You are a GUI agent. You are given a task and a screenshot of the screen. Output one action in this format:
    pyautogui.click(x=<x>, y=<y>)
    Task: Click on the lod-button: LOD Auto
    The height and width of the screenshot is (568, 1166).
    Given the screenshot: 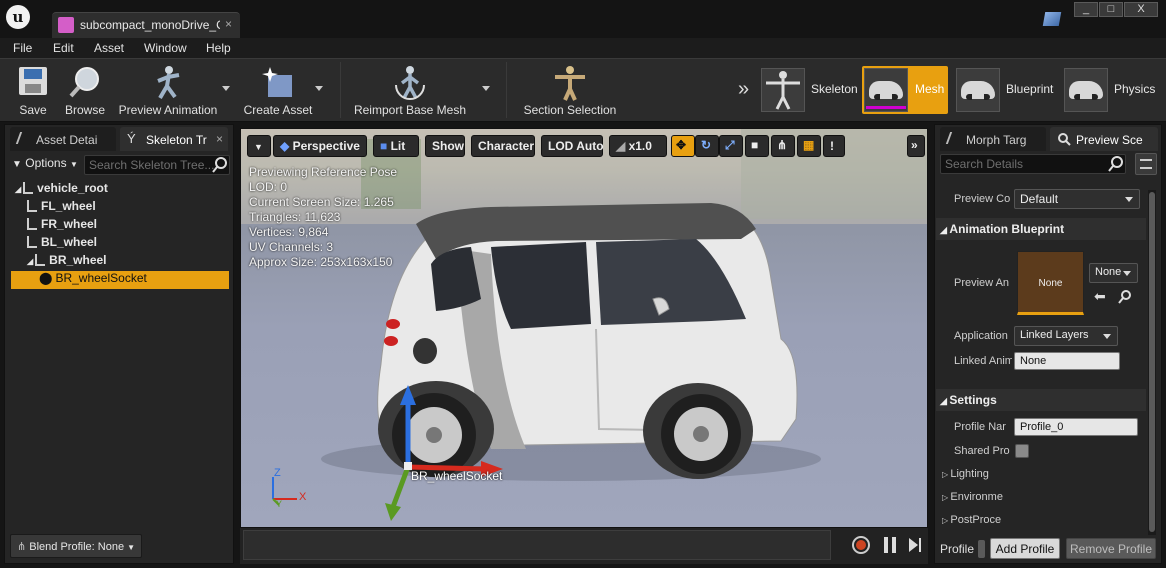 What is the action you would take?
    pyautogui.click(x=572, y=146)
    